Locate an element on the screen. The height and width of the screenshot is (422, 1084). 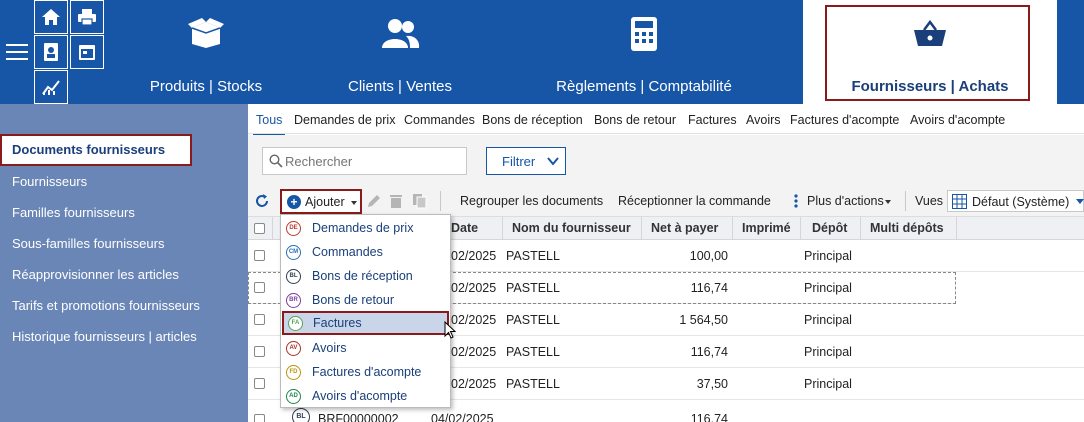
menu-item-label: Commandes is located at coordinates (347, 252).